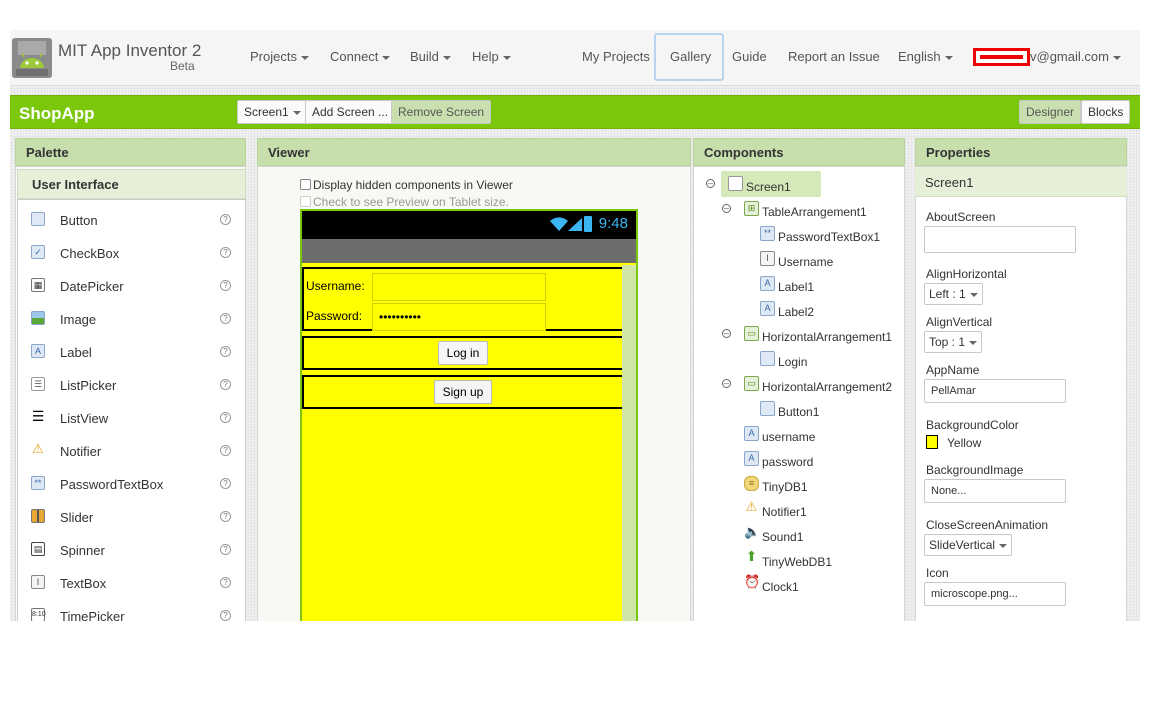  What do you see at coordinates (406, 185) in the screenshot?
I see `hidden-components-toggle: Display hidden components in Viewer` at bounding box center [406, 185].